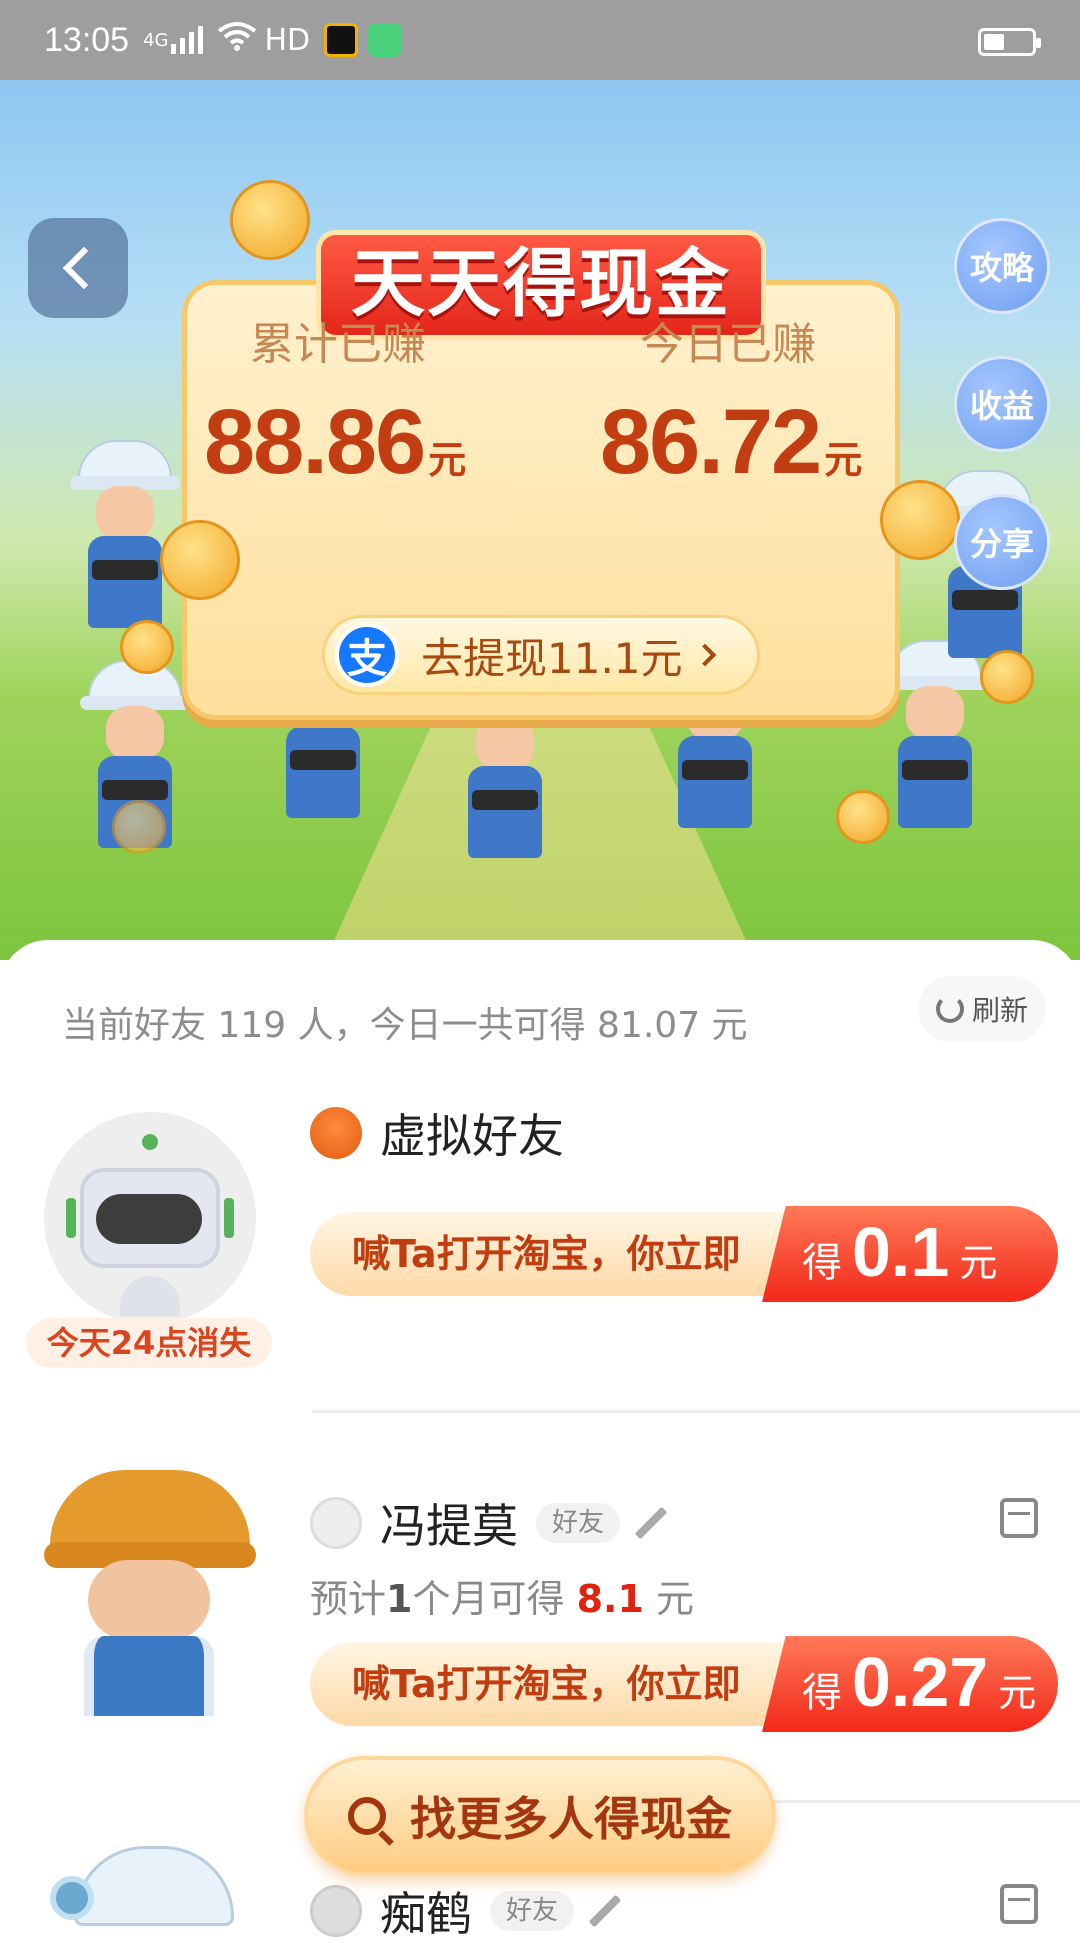 This screenshot has height=1956, width=1080. What do you see at coordinates (949, 1009) in the screenshot?
I see `refresh-icon` at bounding box center [949, 1009].